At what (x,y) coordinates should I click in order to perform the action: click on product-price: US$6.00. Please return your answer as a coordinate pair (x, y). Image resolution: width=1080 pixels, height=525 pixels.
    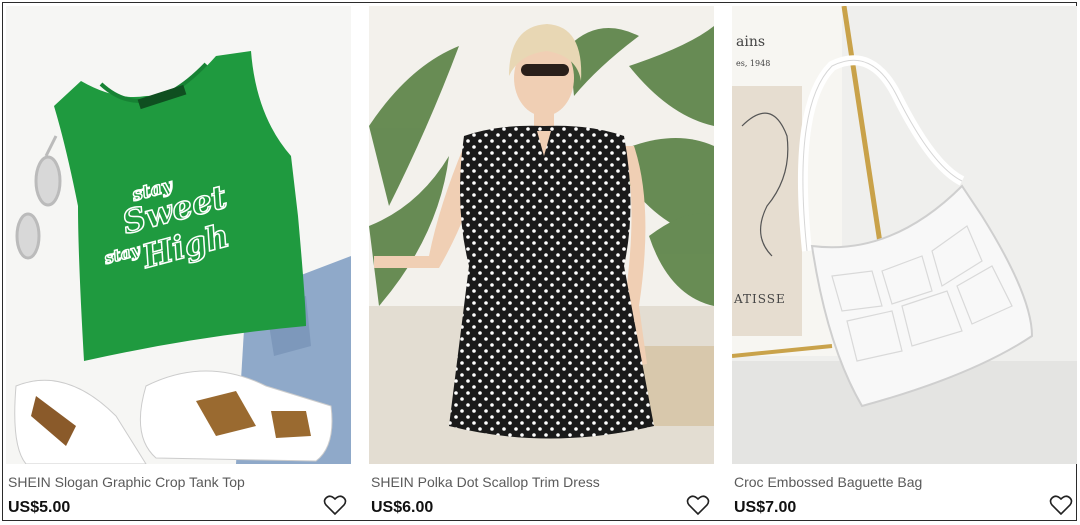
    Looking at the image, I should click on (402, 507).